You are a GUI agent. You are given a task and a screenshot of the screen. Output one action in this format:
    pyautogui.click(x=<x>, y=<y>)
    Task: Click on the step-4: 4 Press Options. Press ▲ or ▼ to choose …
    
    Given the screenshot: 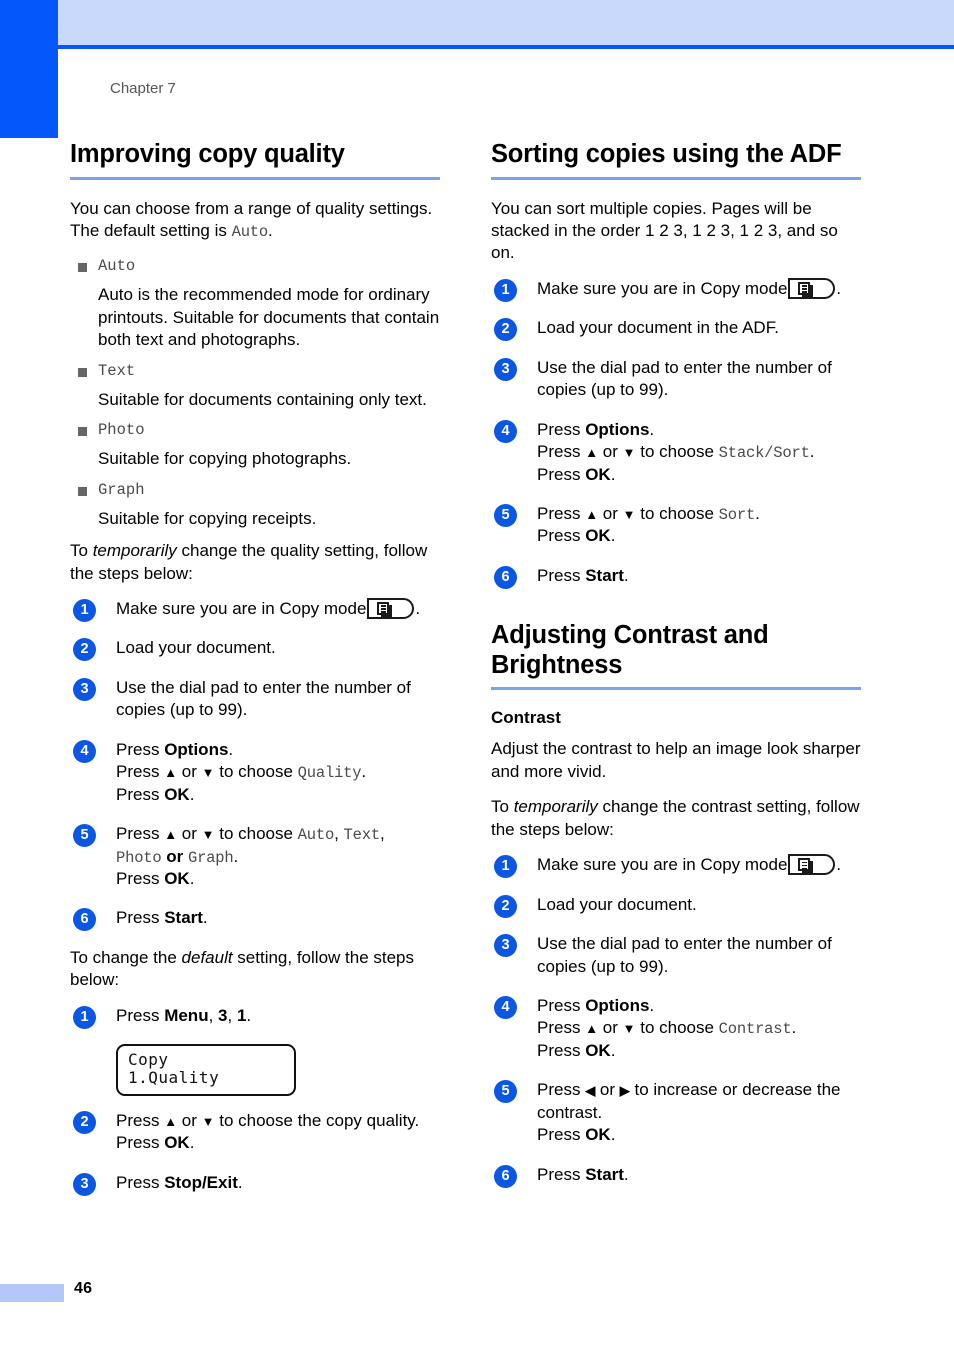 What is the action you would take?
    pyautogui.click(x=255, y=772)
    